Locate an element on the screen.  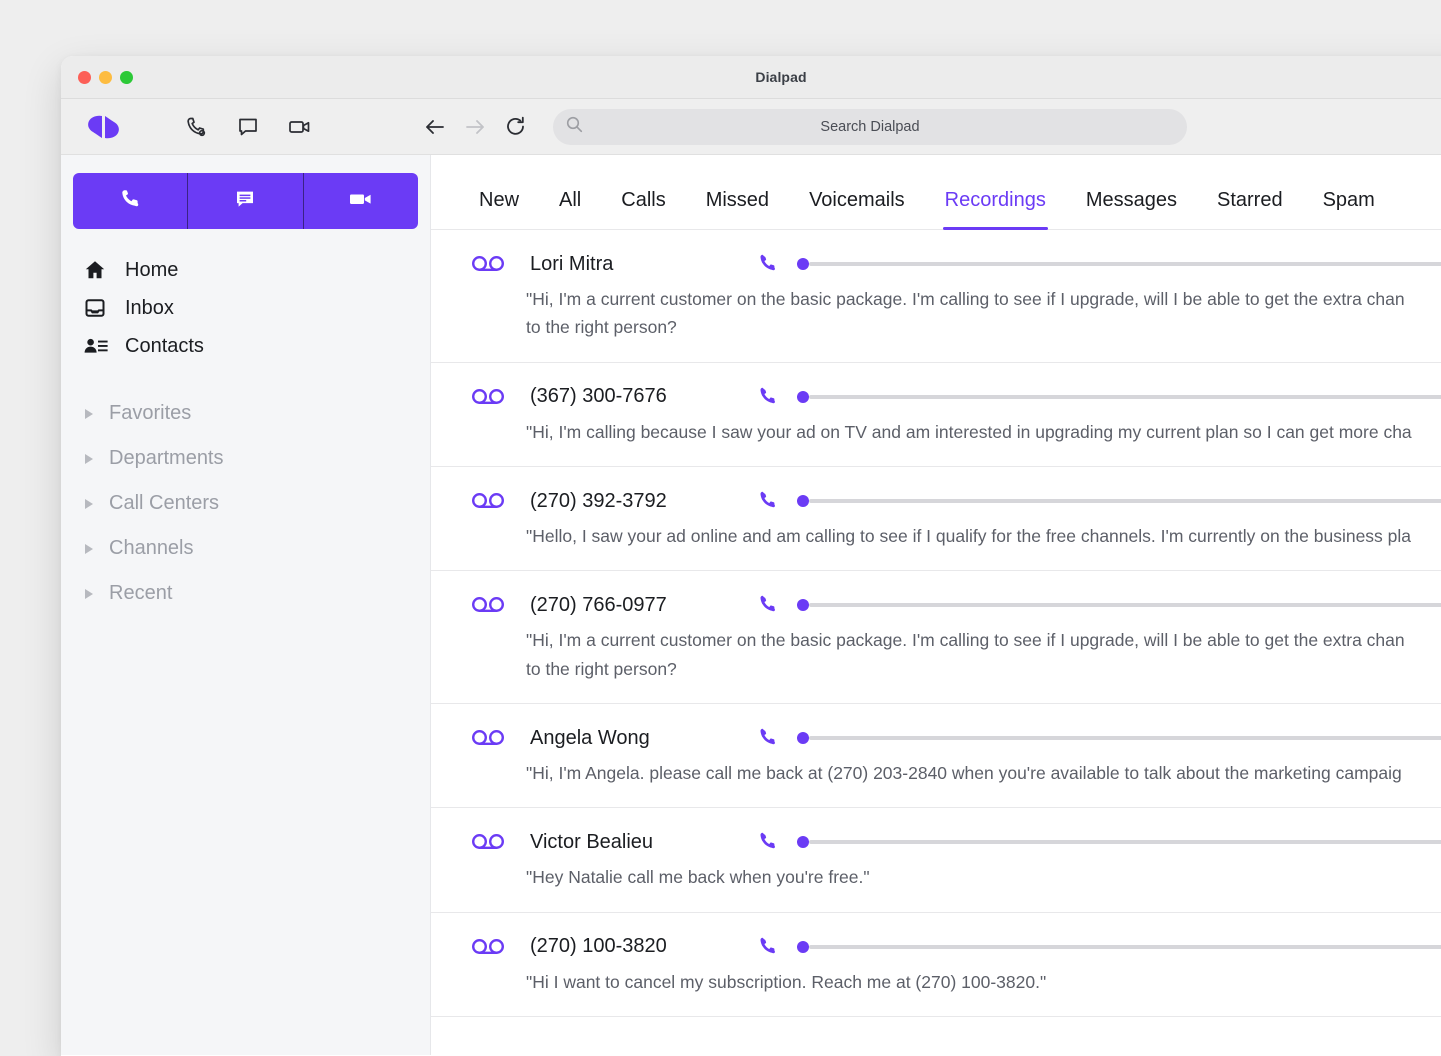
search-input: Search Dialpad is located at coordinates (870, 127).